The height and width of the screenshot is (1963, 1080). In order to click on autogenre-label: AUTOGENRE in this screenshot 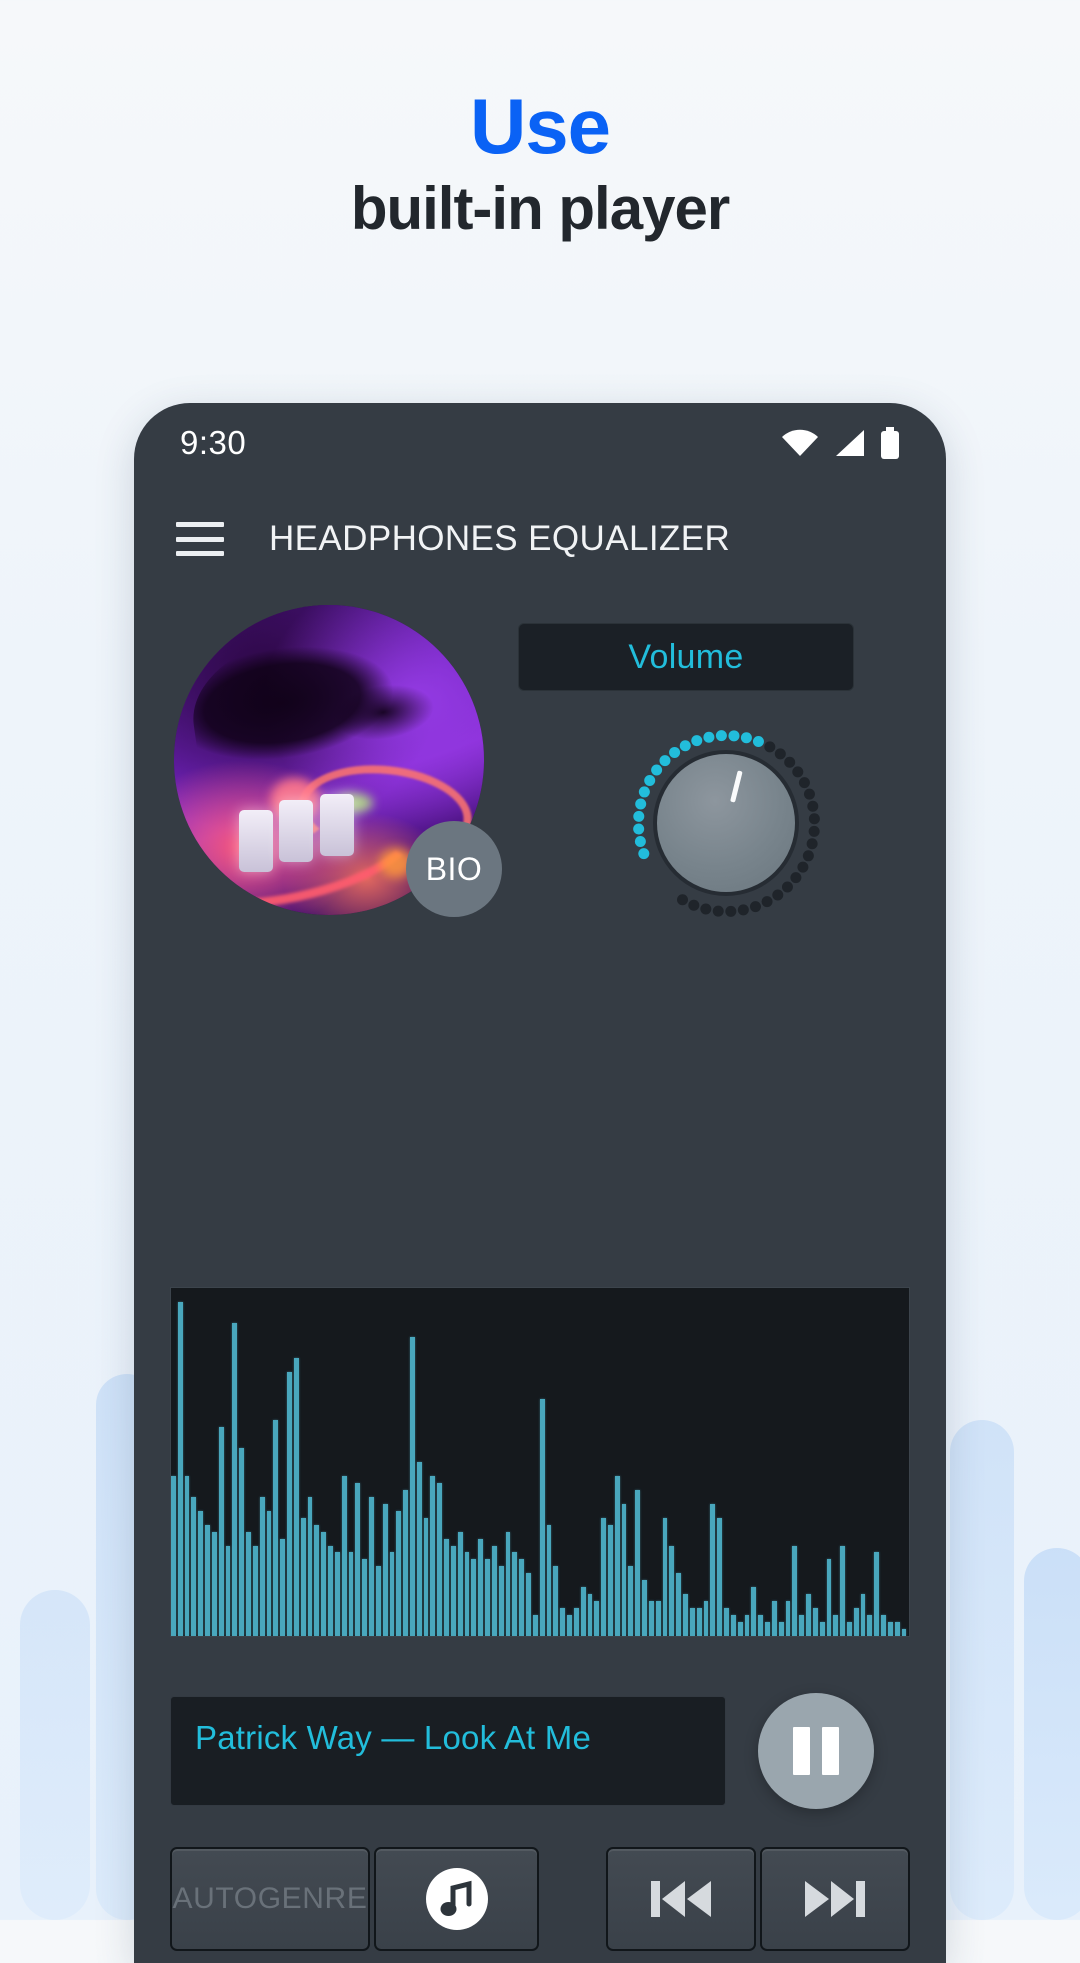, I will do `click(270, 1898)`.